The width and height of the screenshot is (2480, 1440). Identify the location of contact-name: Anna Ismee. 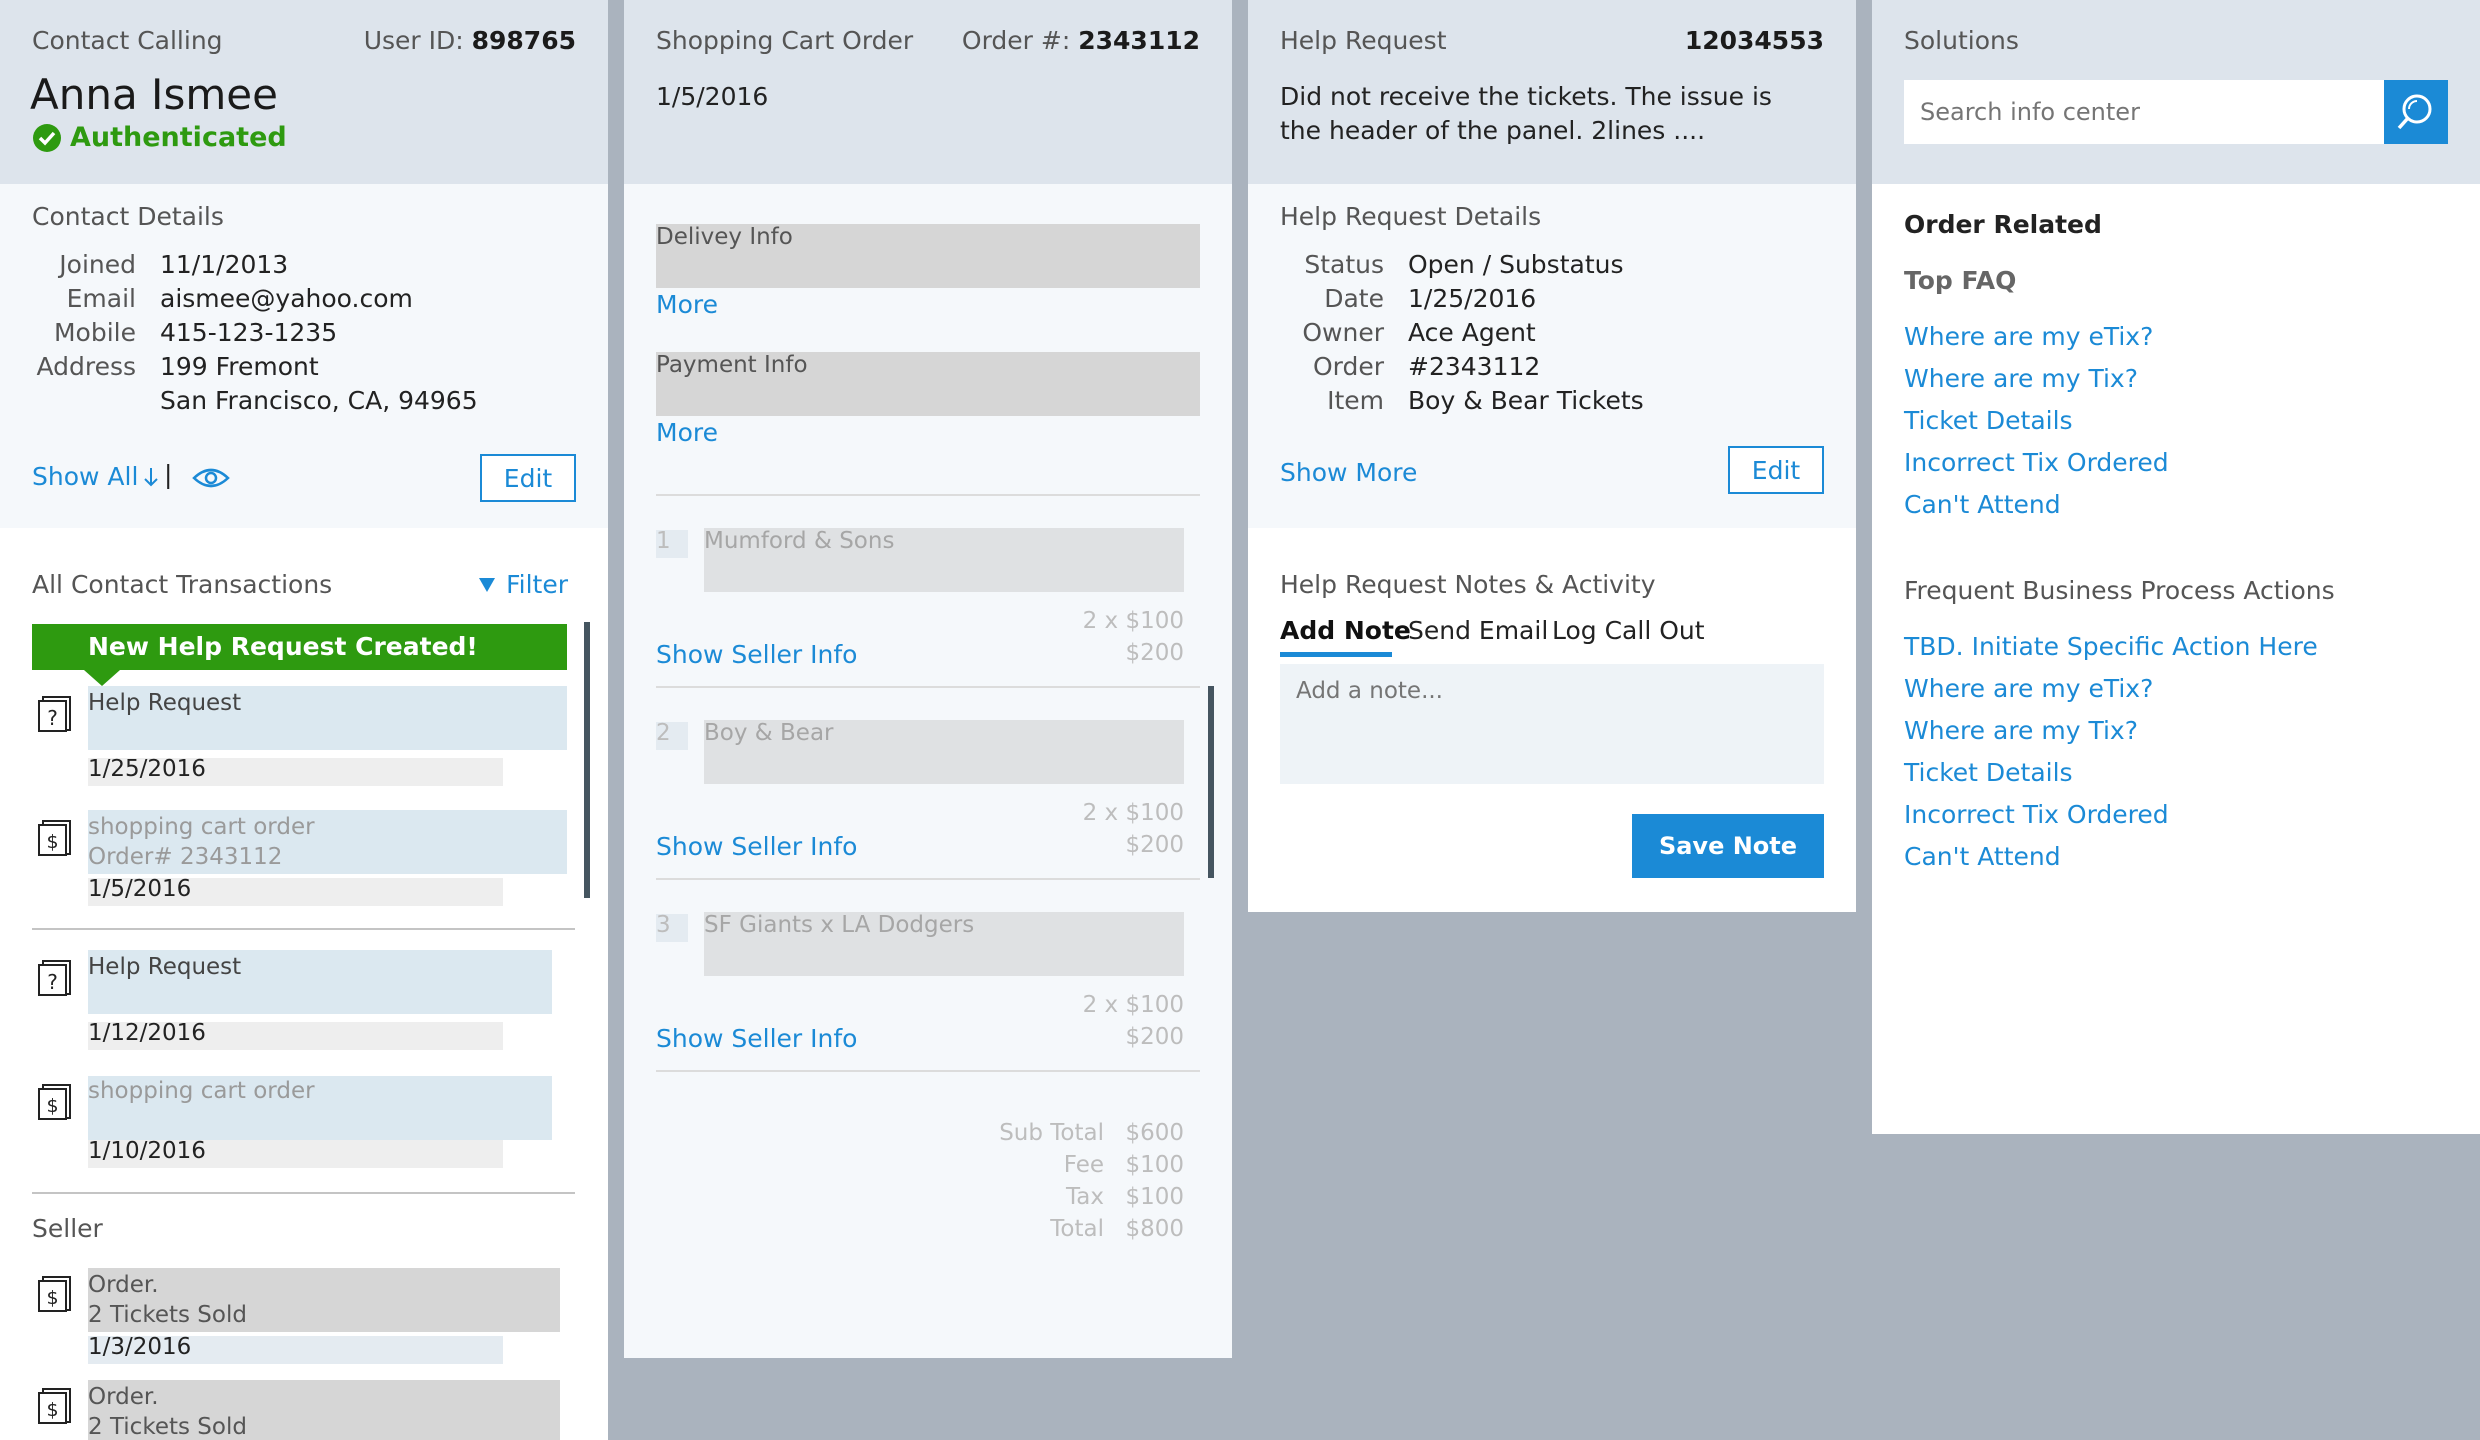
(154, 94).